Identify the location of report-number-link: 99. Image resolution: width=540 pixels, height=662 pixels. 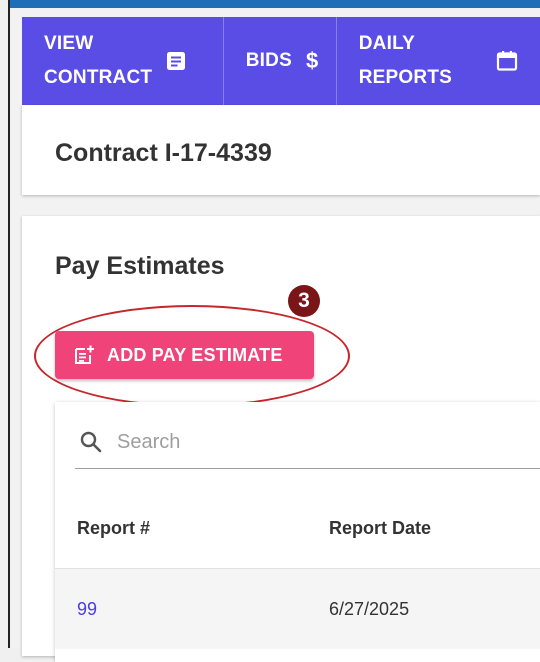
(87, 609).